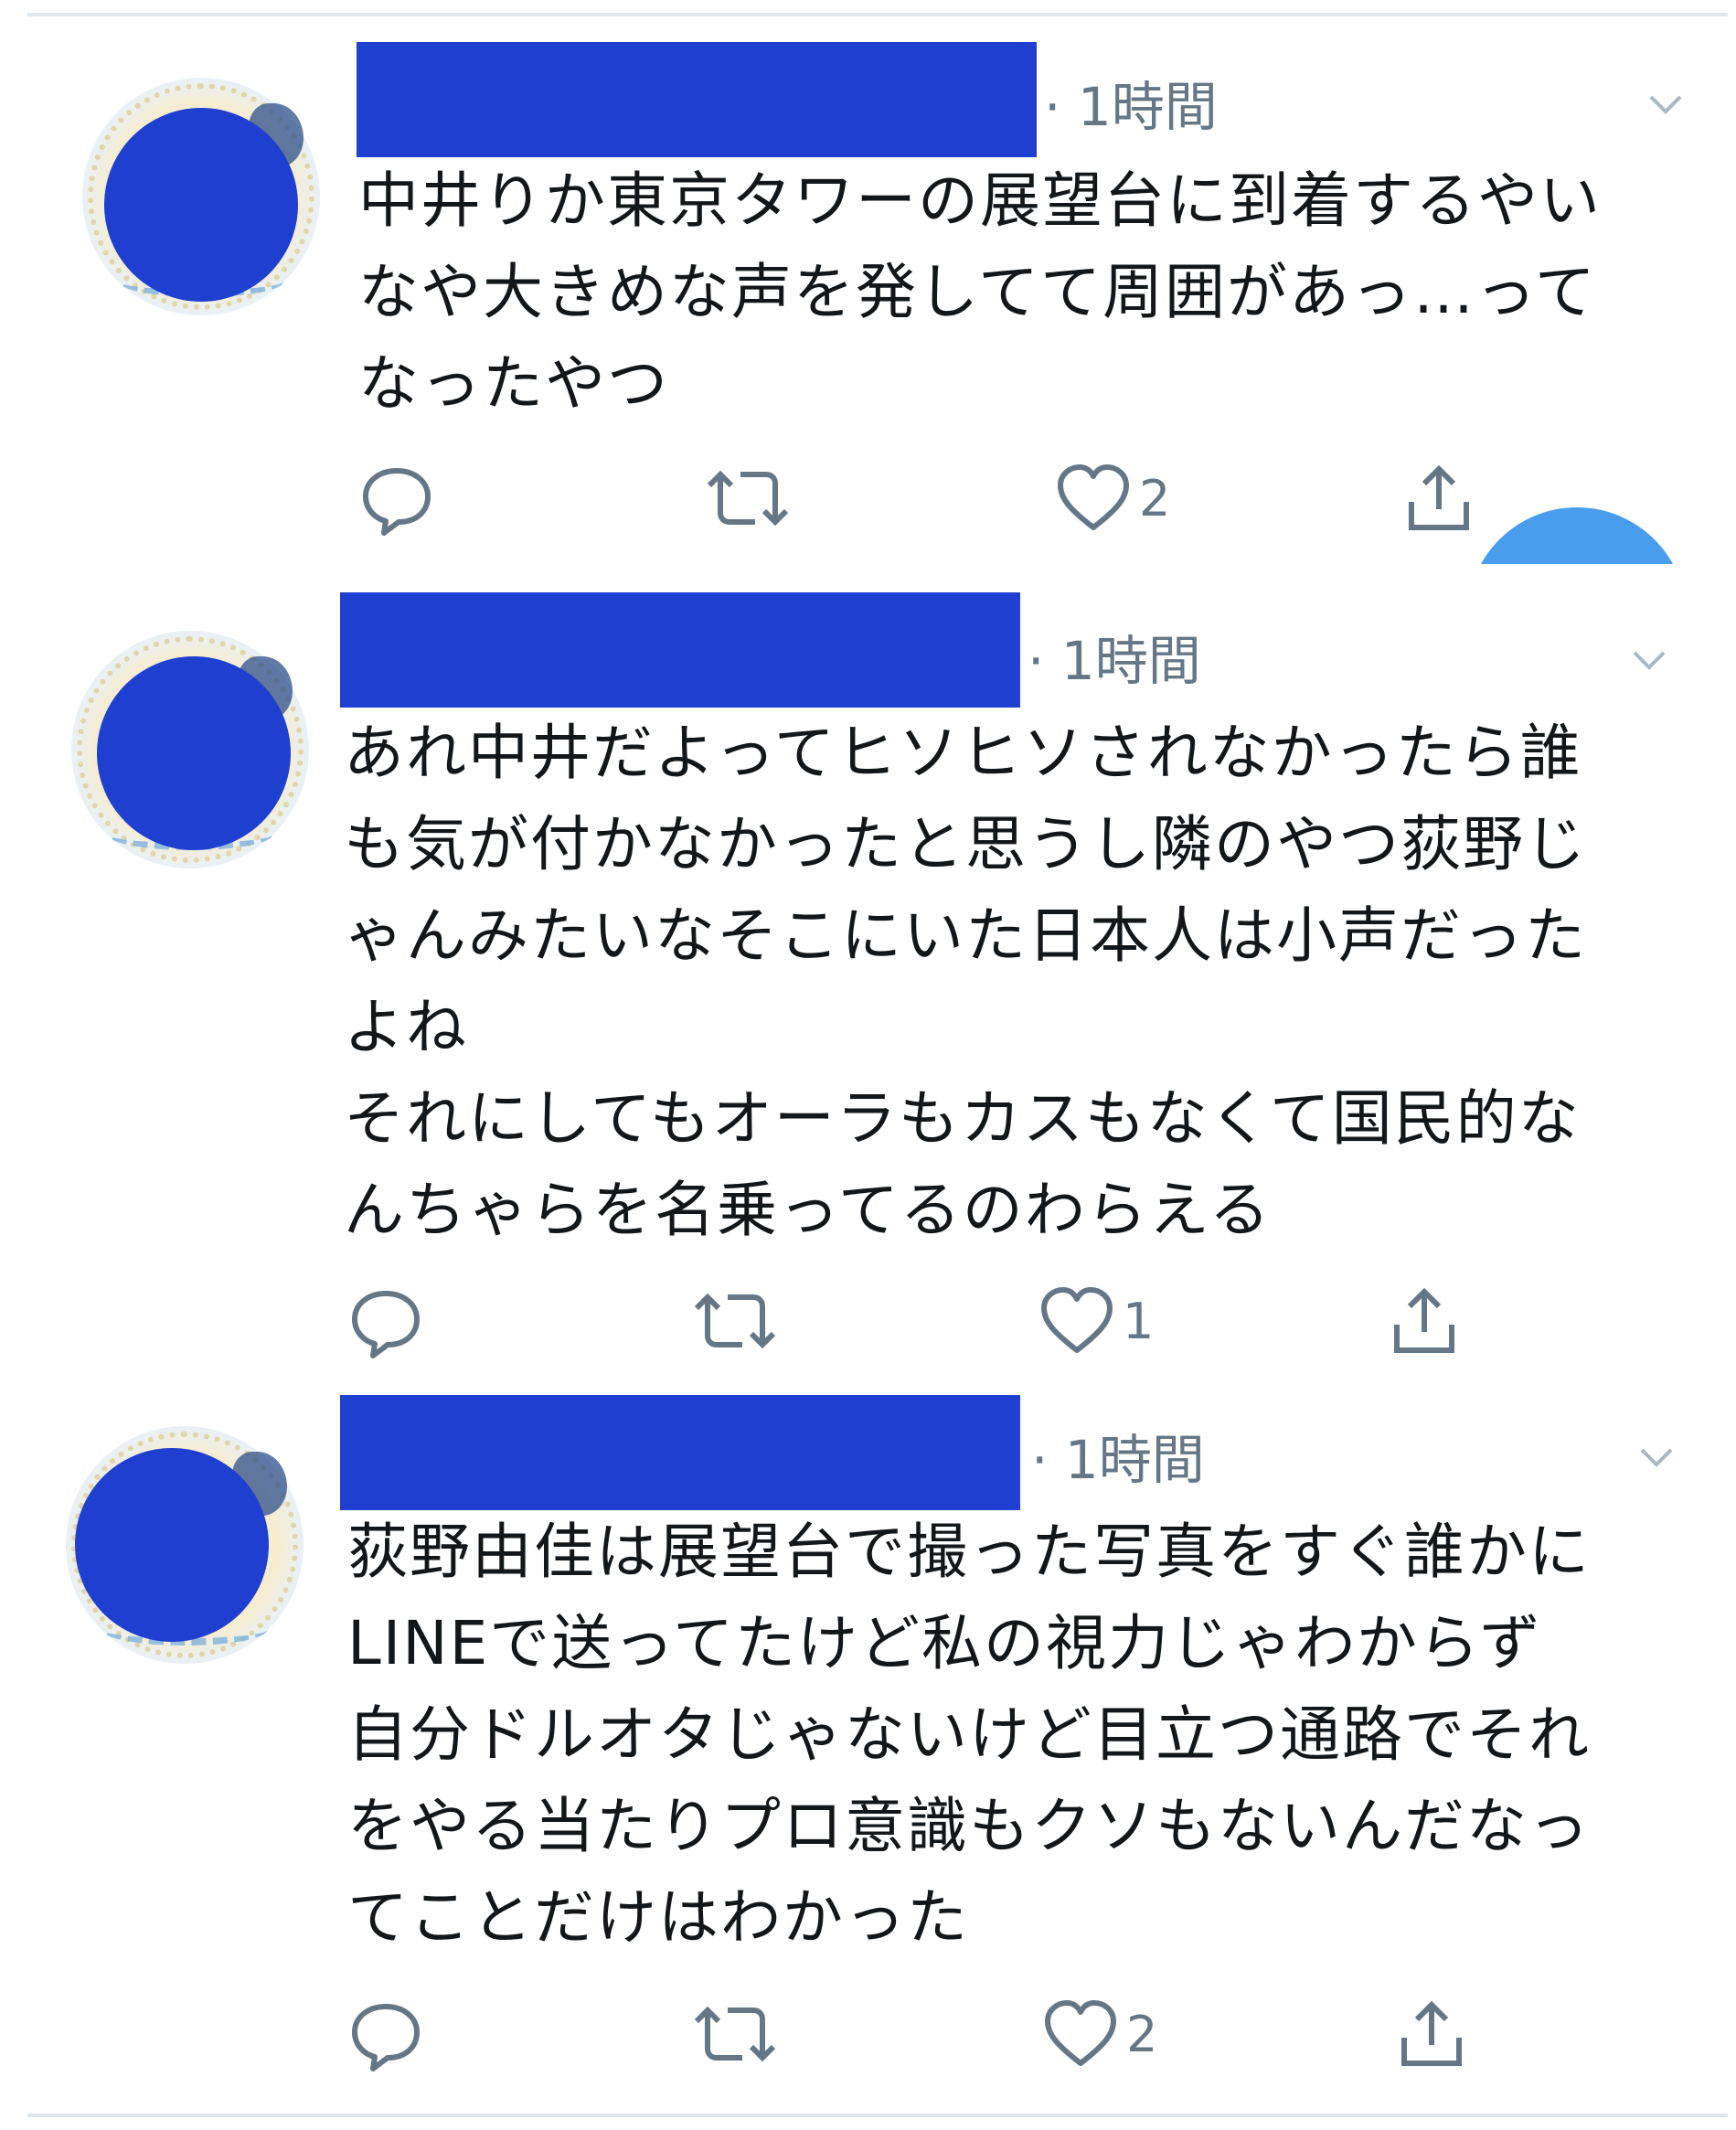 Image resolution: width=1736 pixels, height=2130 pixels. I want to click on bottom-divider, so click(877, 2116).